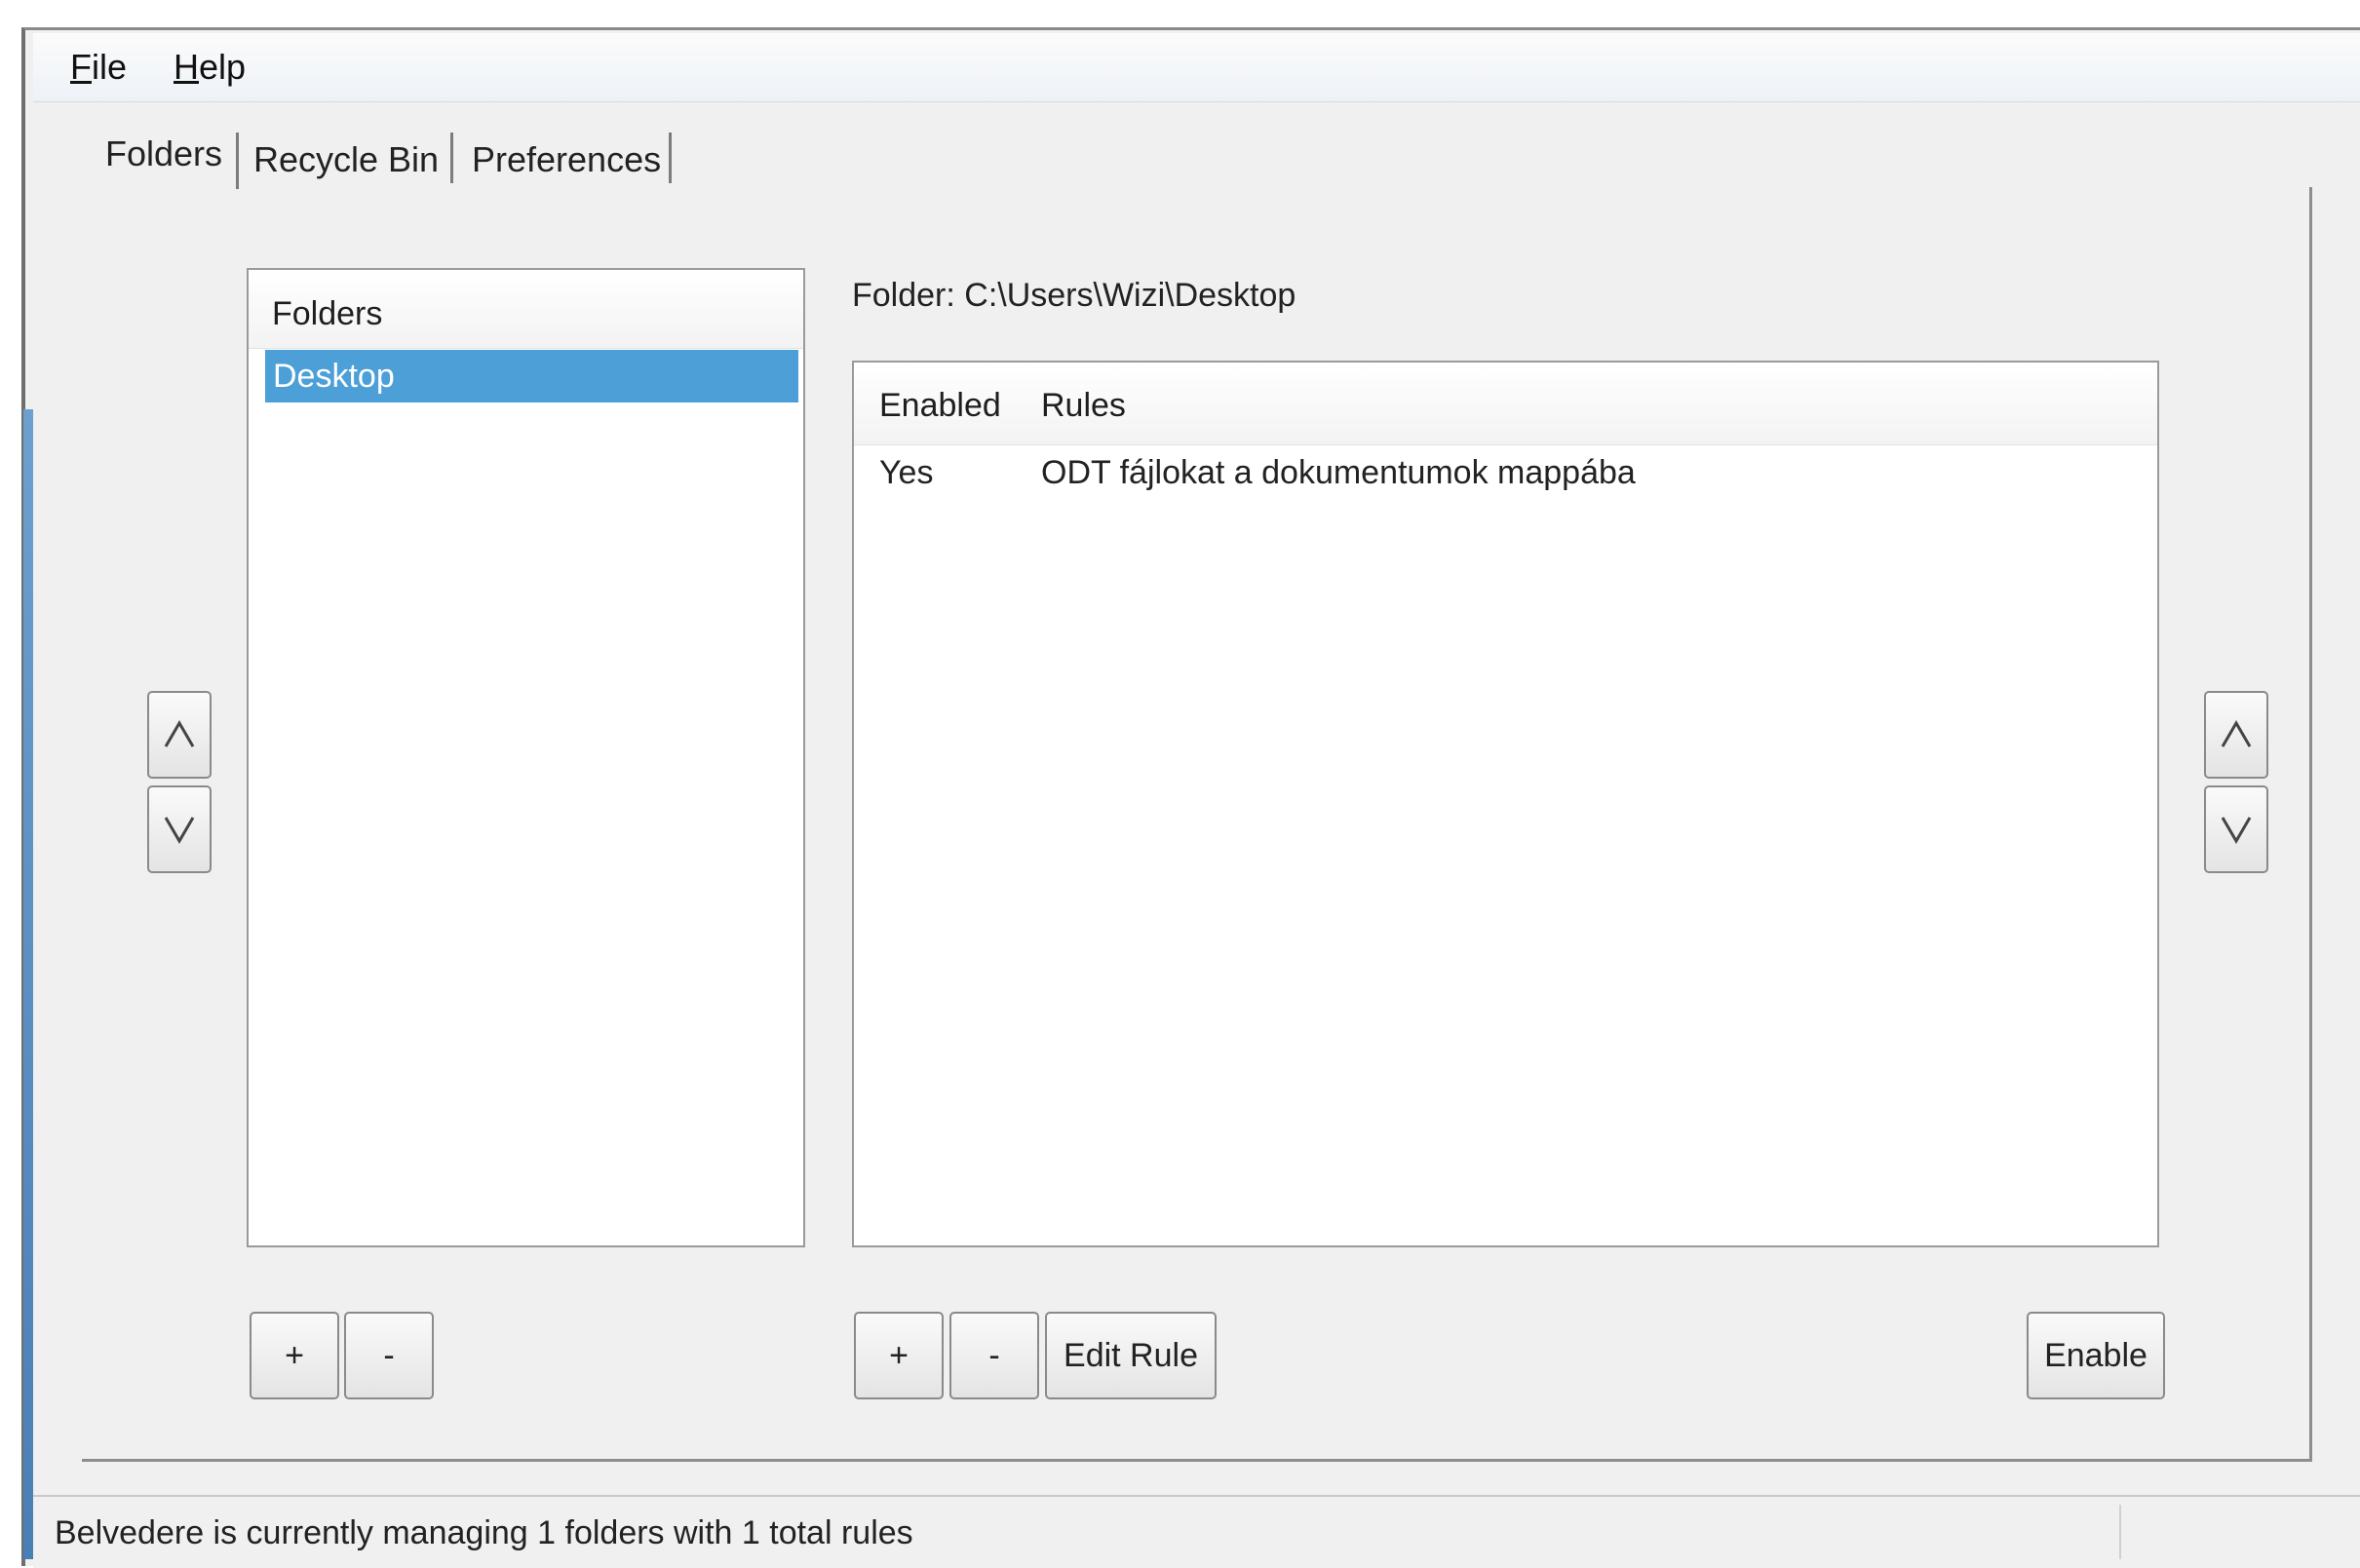 The width and height of the screenshot is (2360, 1568). I want to click on remove-folder-button: -, so click(389, 1355).